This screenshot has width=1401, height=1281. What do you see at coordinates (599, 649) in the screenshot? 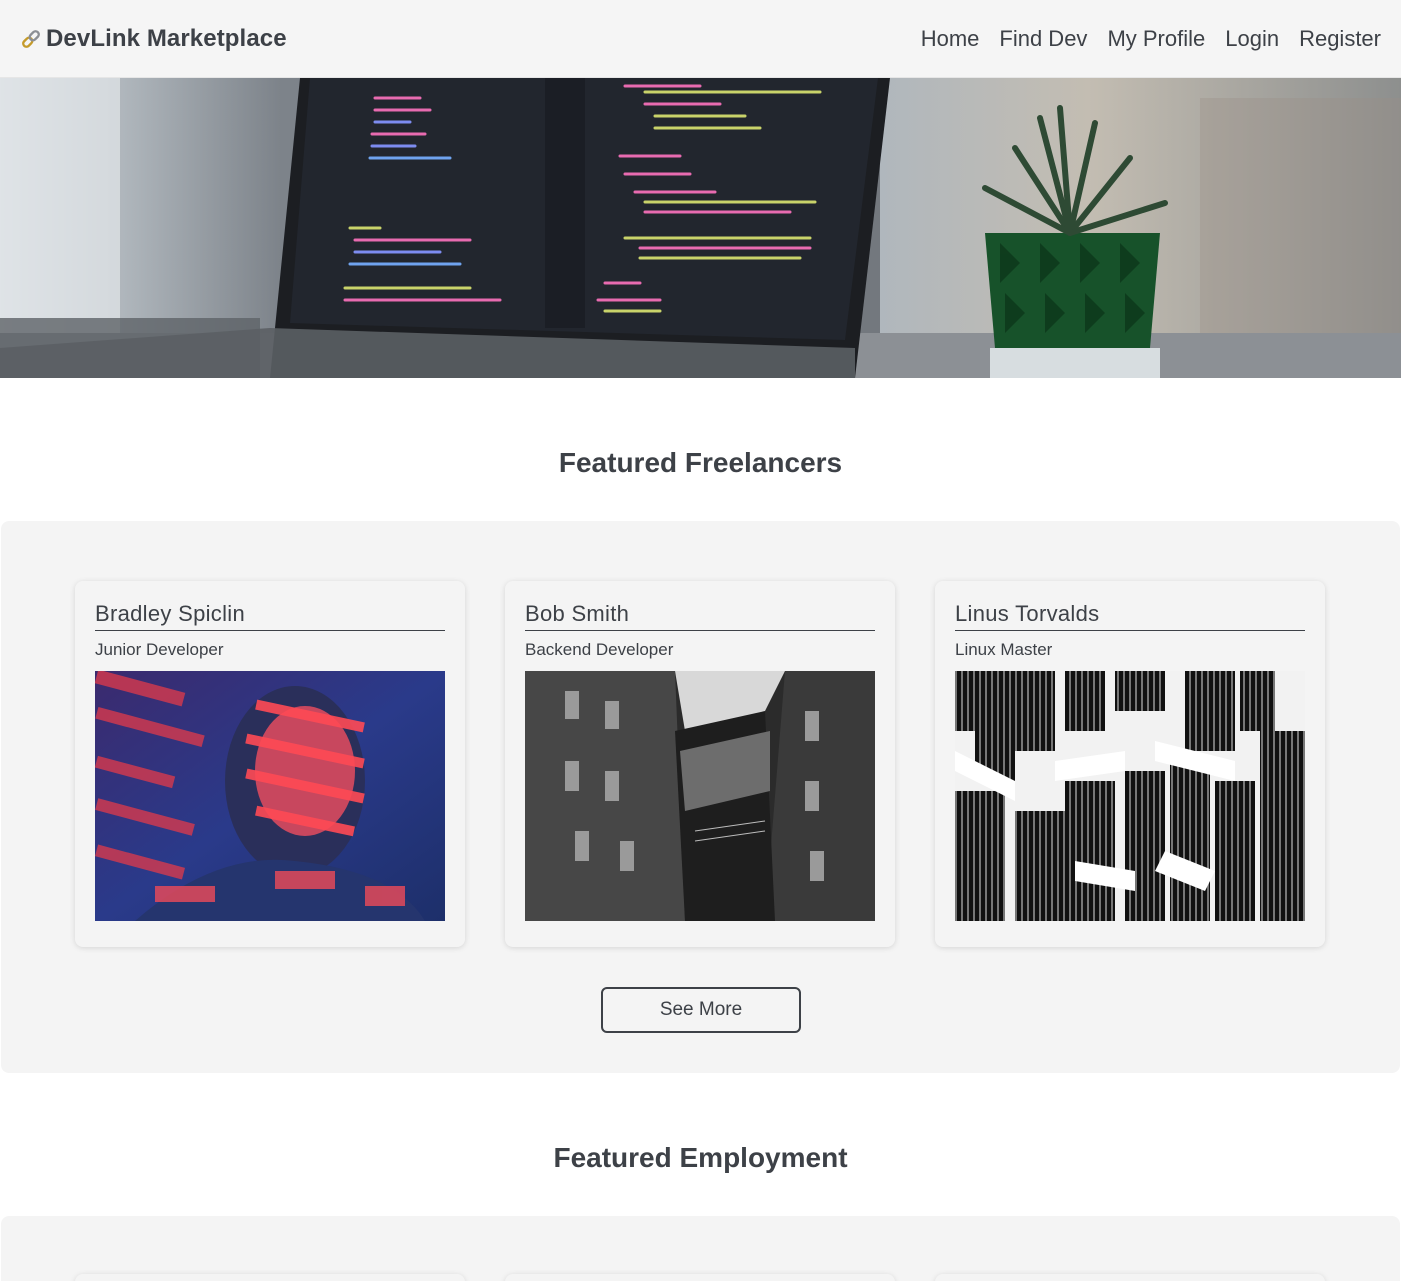
I see `freelancer-role: Backend Developer` at bounding box center [599, 649].